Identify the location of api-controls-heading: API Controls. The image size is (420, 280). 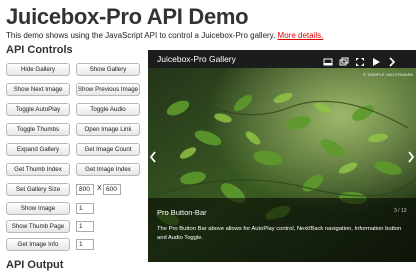
(39, 50).